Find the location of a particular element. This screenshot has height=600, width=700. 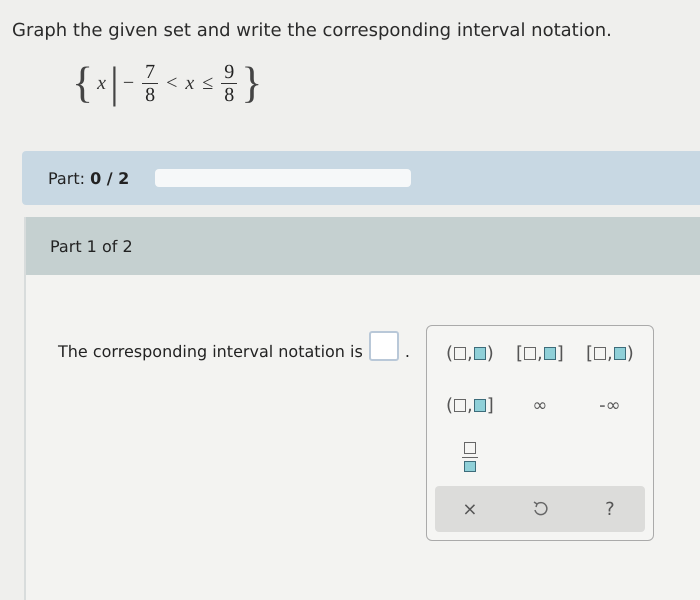

instruction-text: Graph the given set and write the corresponding interval notation. is located at coordinates (312, 30).